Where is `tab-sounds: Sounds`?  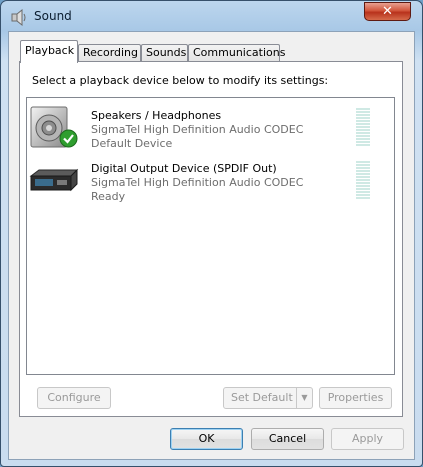 tab-sounds: Sounds is located at coordinates (164, 53).